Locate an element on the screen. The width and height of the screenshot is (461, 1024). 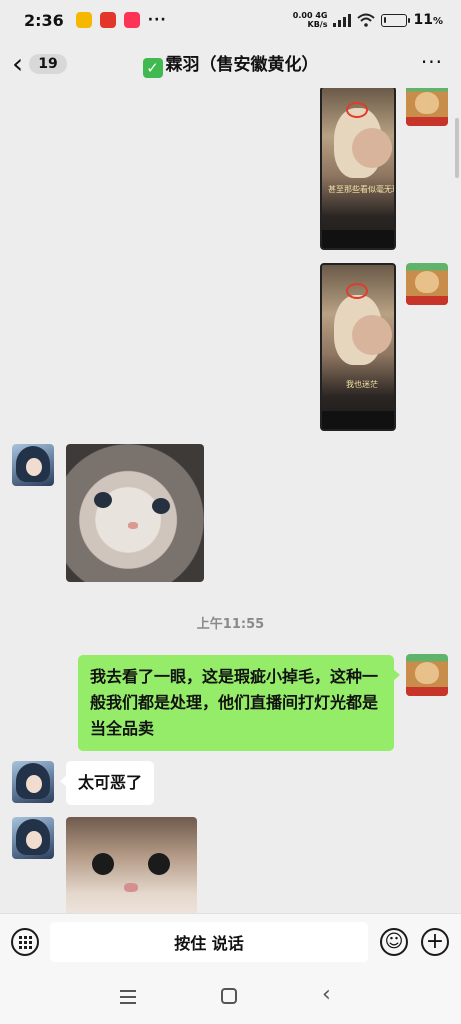
signal-icon is located at coordinates (342, 20).